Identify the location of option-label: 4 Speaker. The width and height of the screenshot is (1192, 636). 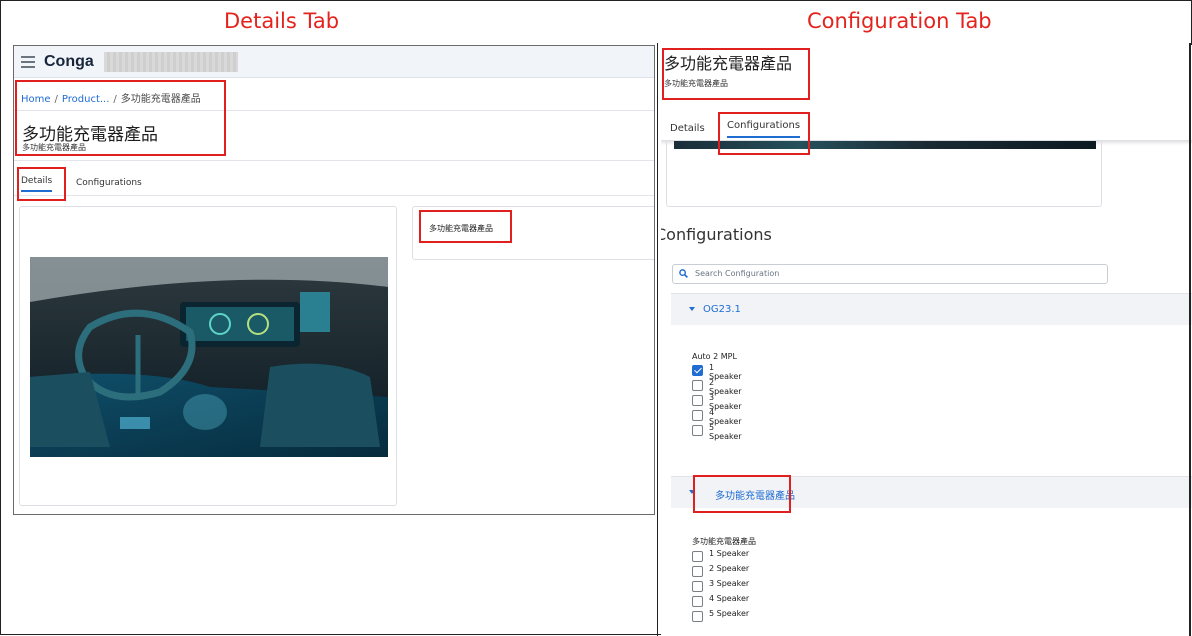
(729, 598).